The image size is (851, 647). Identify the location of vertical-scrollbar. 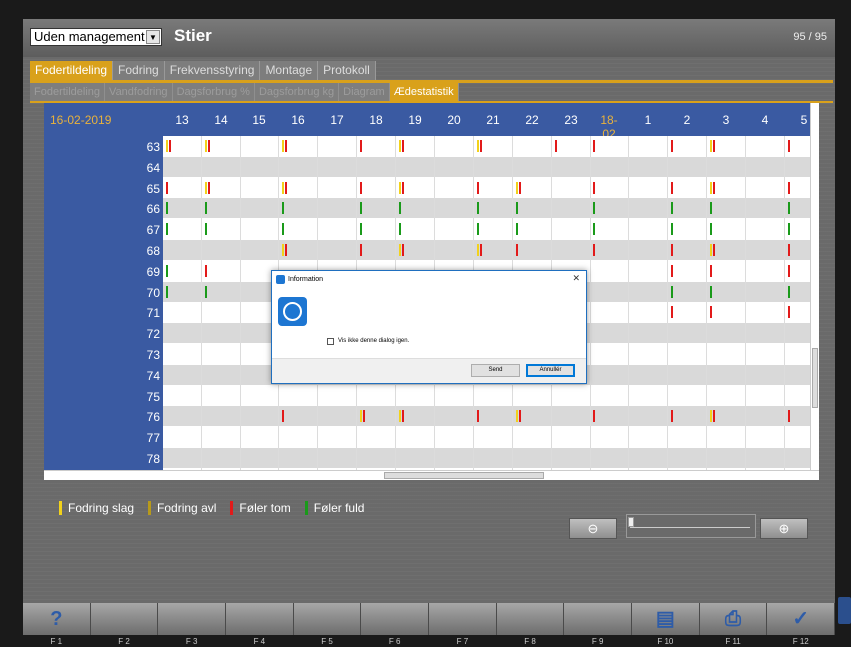
(814, 286).